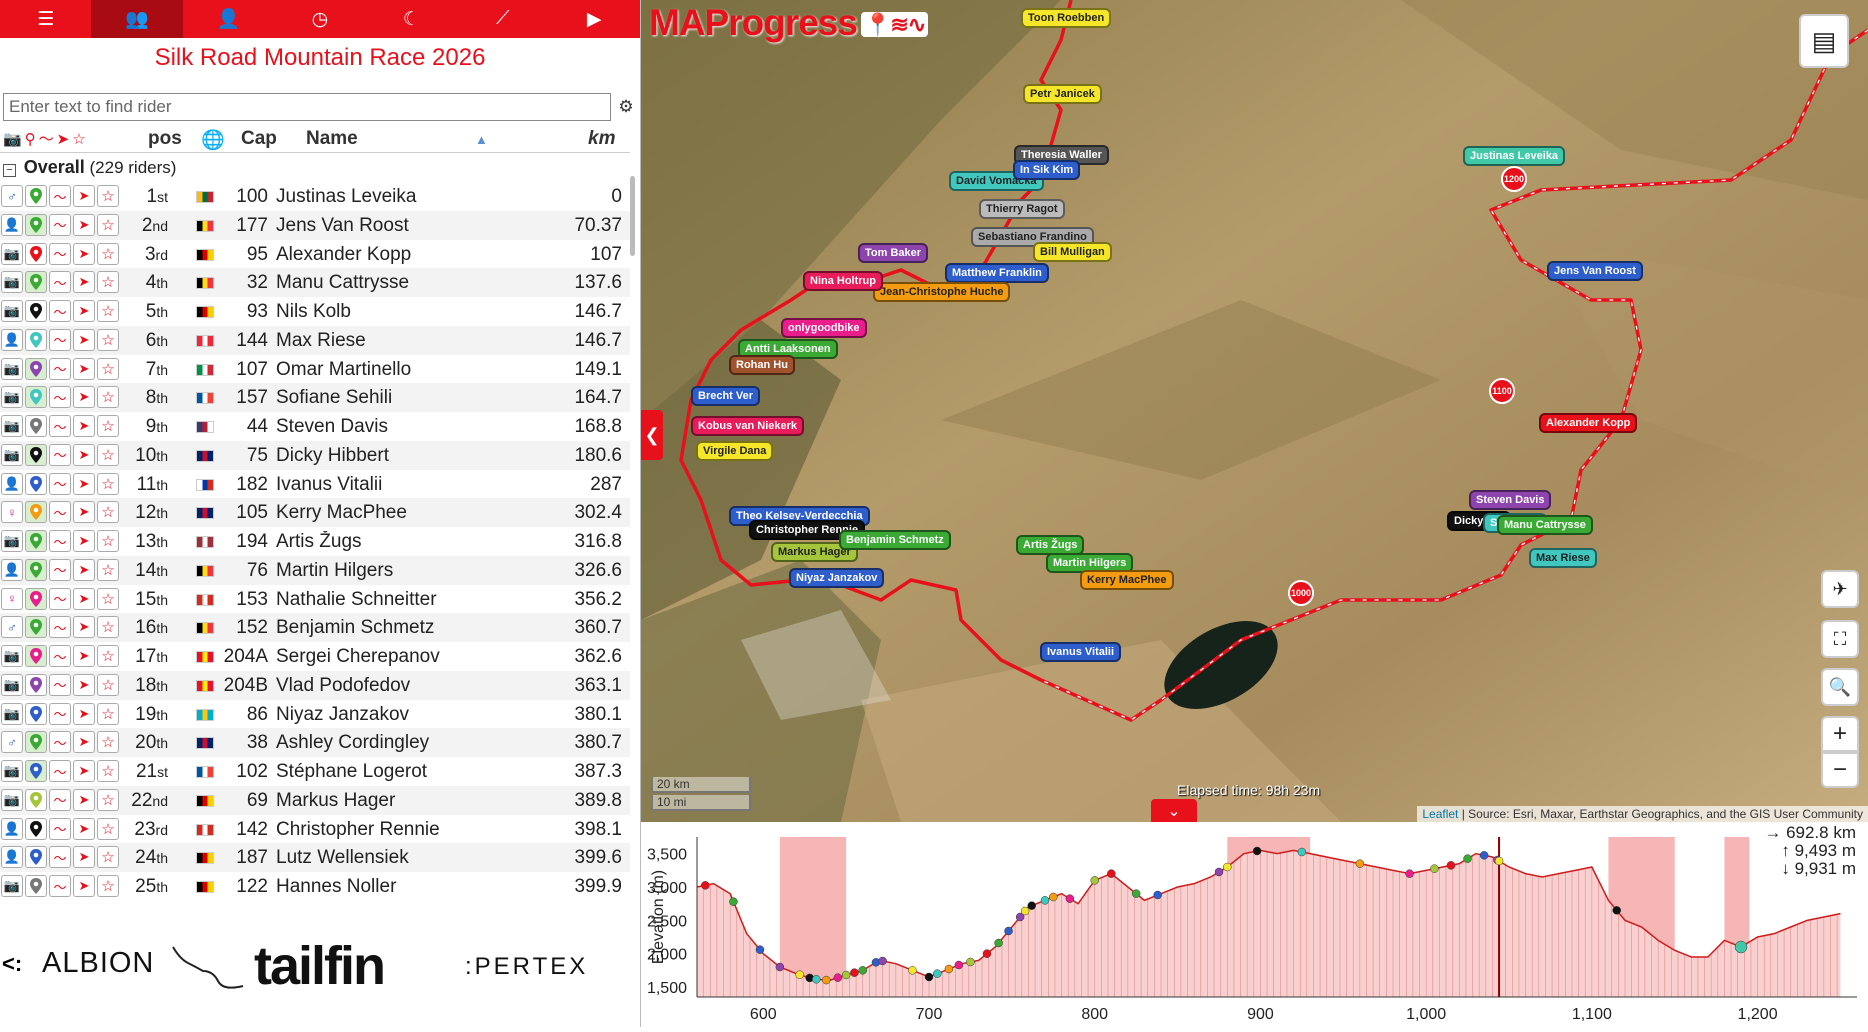 This screenshot has height=1032, width=1868. Describe the element at coordinates (315, 599) in the screenshot. I see `table-row: ♀ 〜 ➤ ☆ 15th 153 Nathalie Schneitter 356.2` at that location.